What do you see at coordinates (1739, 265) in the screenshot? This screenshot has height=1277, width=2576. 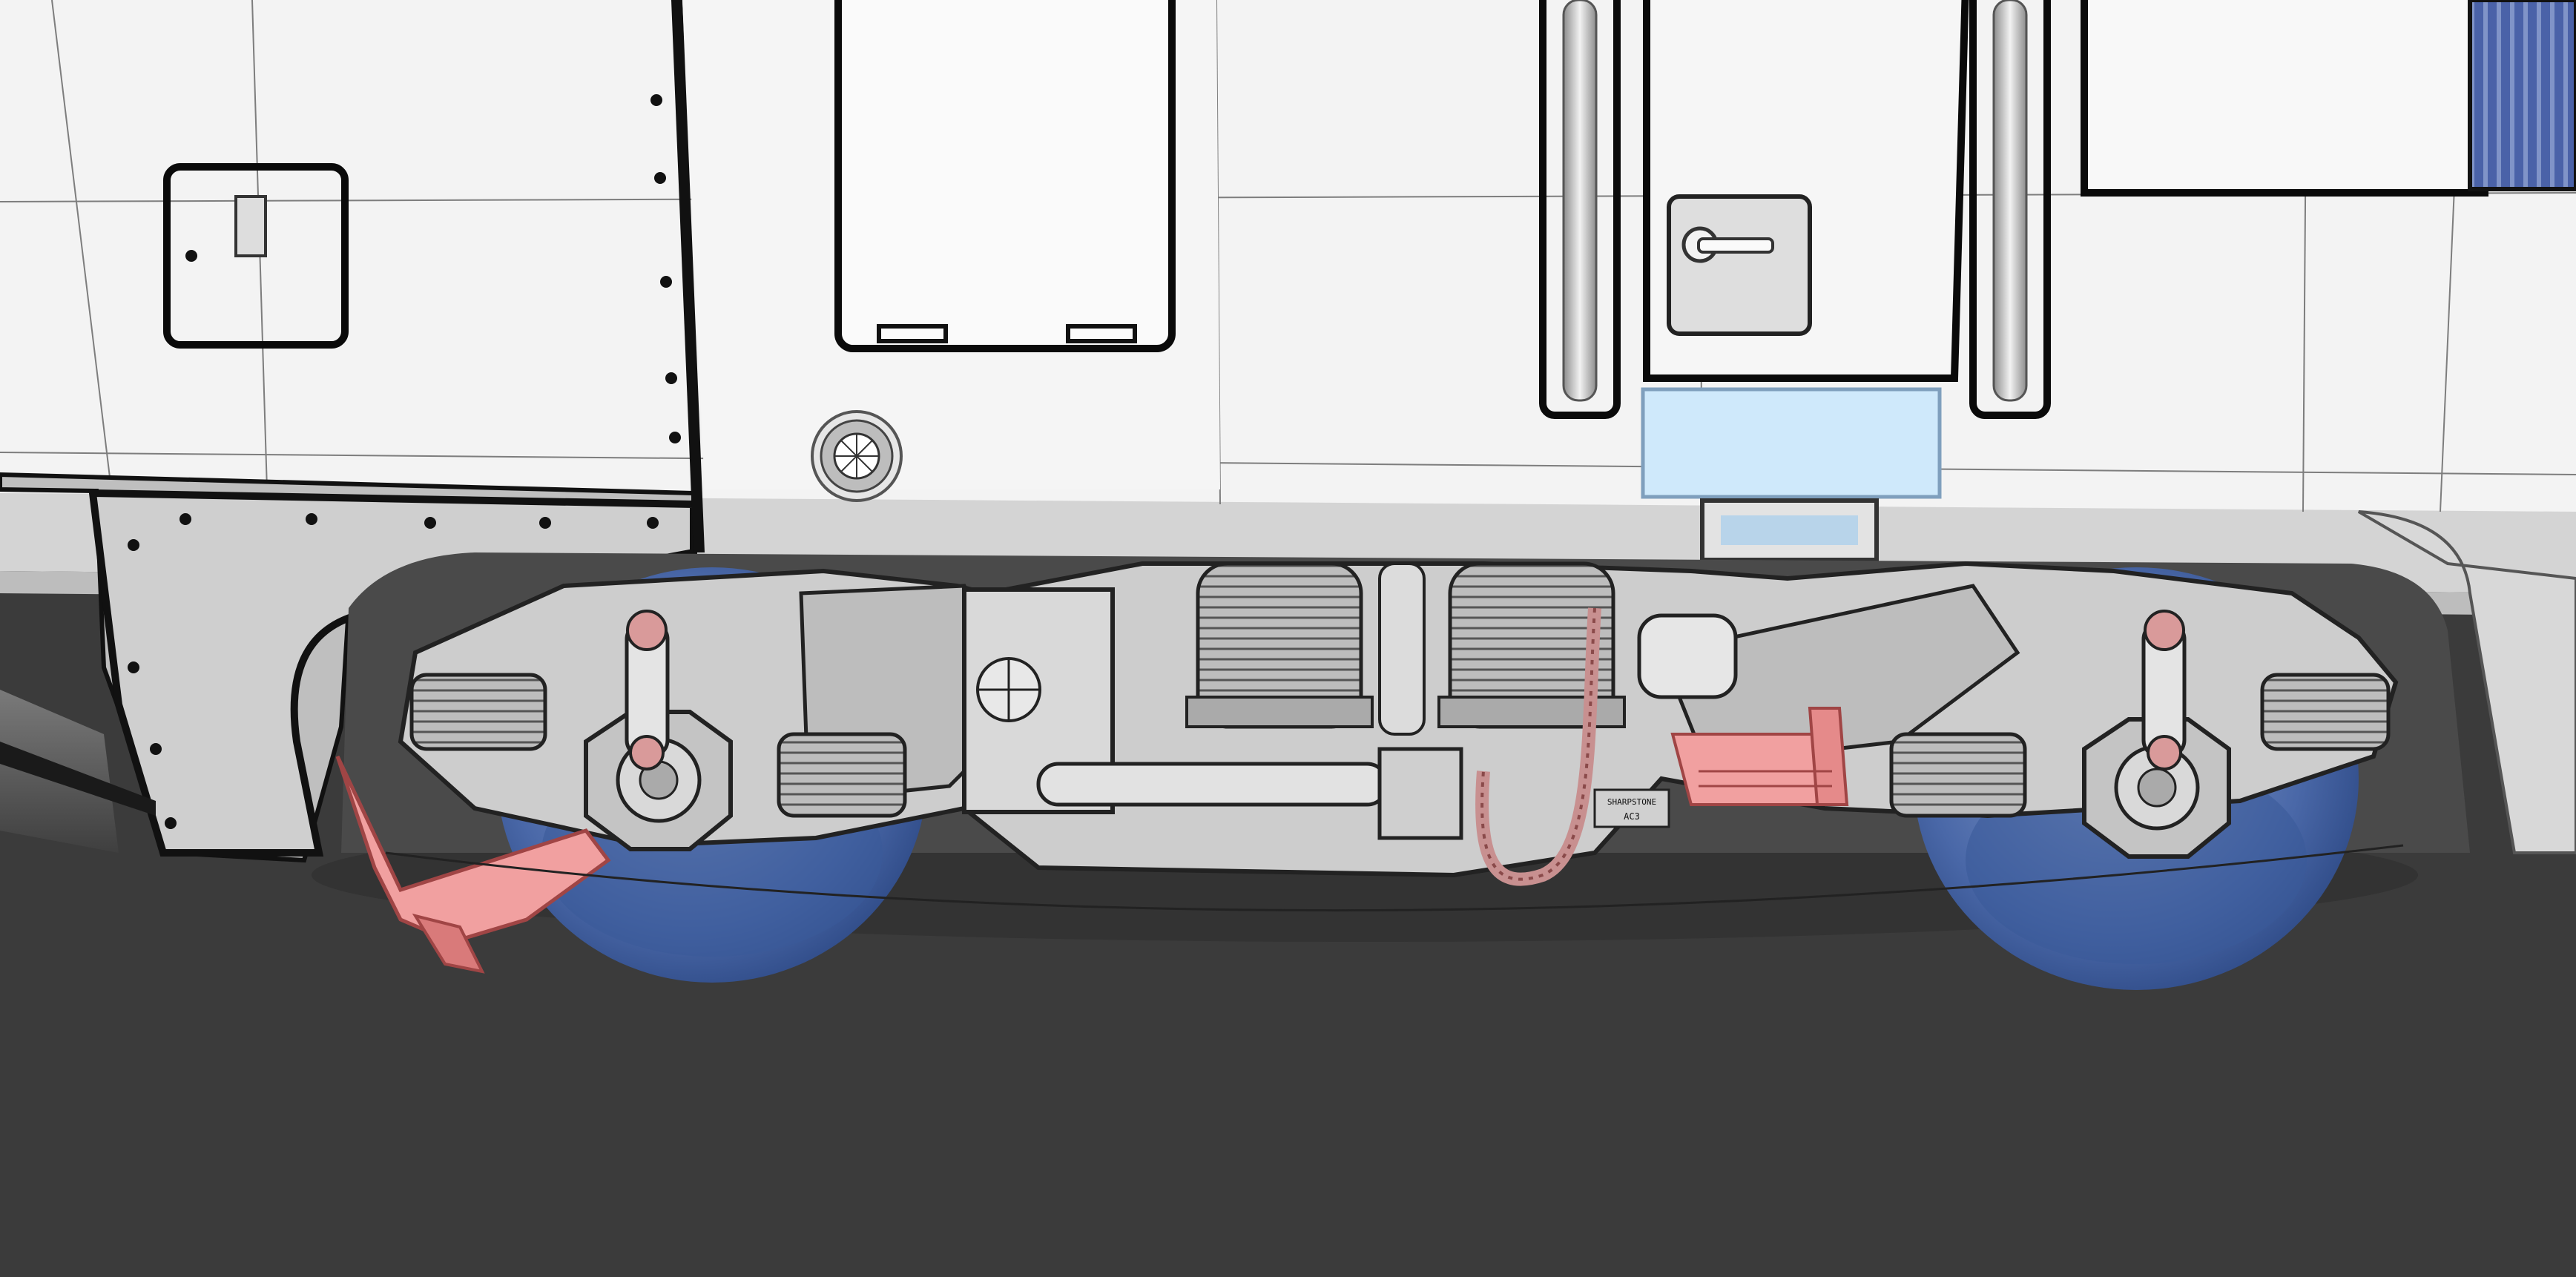 I see `door-handle-plate` at bounding box center [1739, 265].